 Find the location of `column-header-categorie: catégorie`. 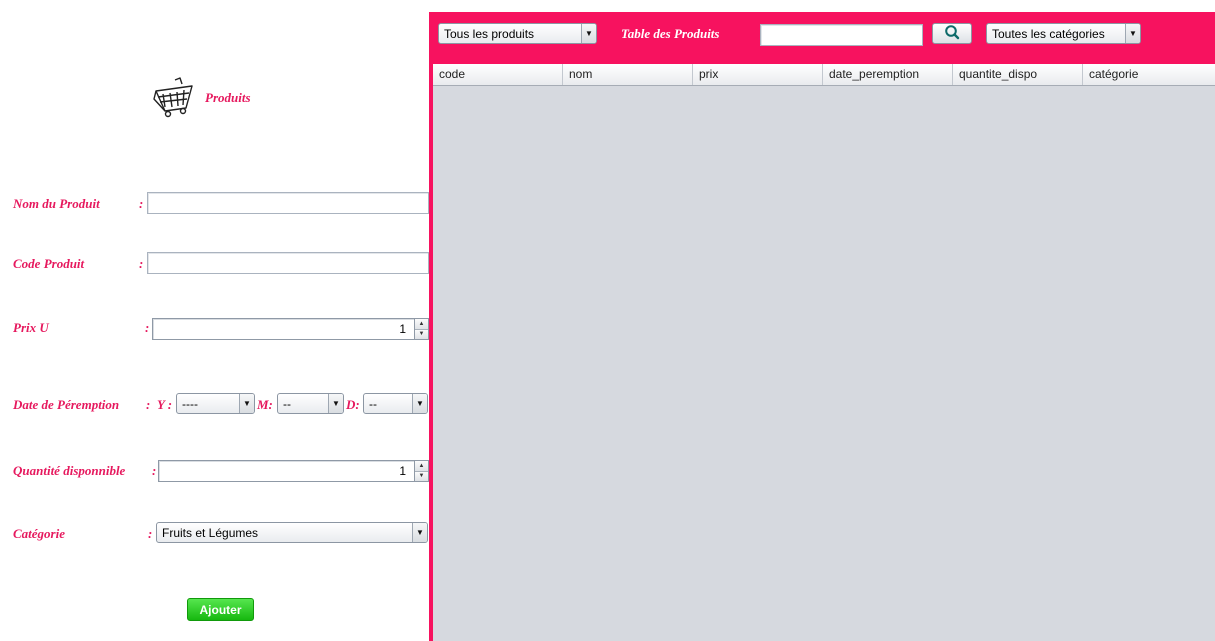

column-header-categorie: catégorie is located at coordinates (1149, 74).